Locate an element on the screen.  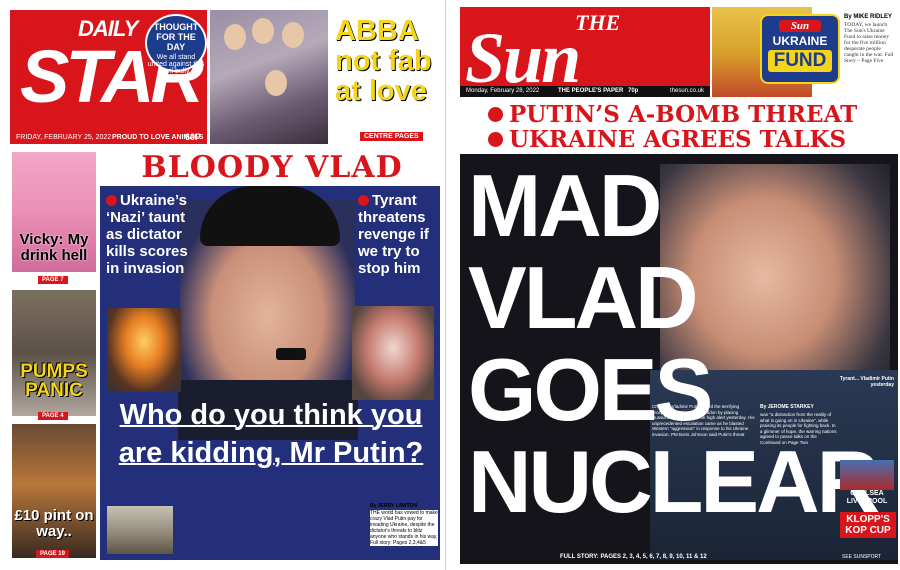
sun-url: thesun.co.uk is located at coordinates (687, 91).